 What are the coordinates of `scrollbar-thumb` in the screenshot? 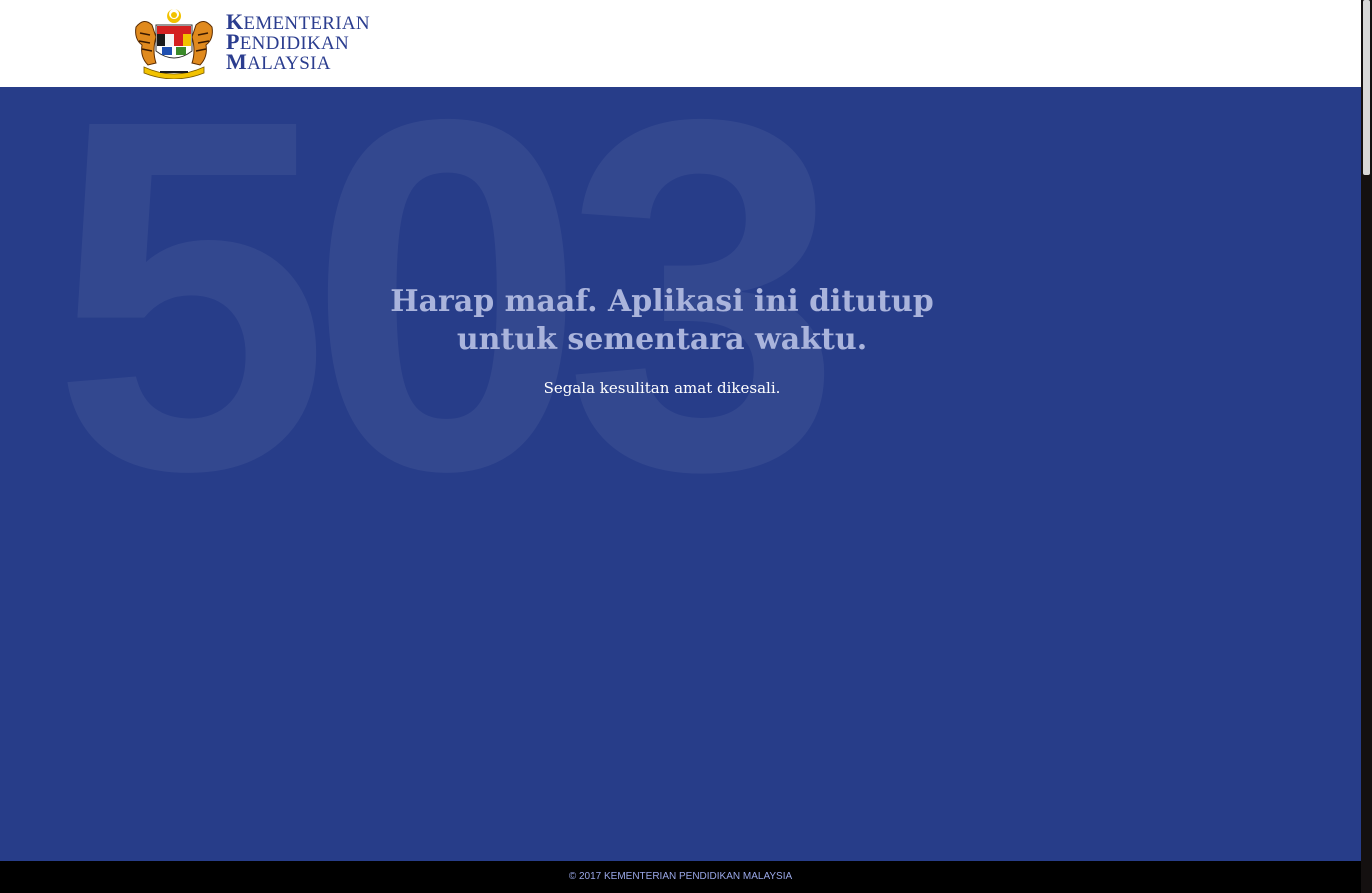 It's located at (1366, 87).